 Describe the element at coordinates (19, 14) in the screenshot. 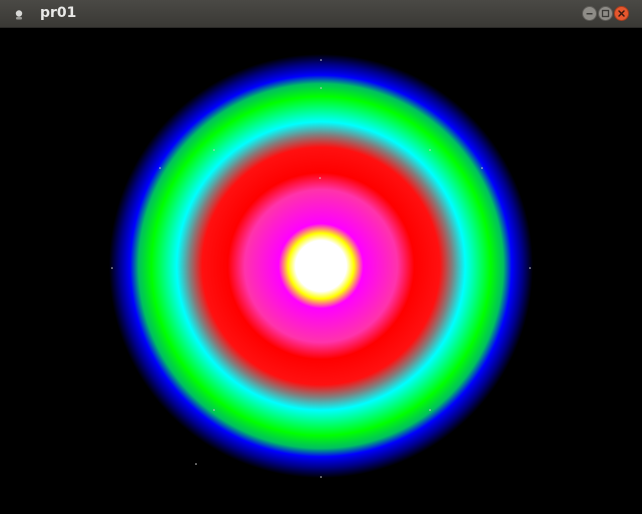

I see `app-icon` at that location.